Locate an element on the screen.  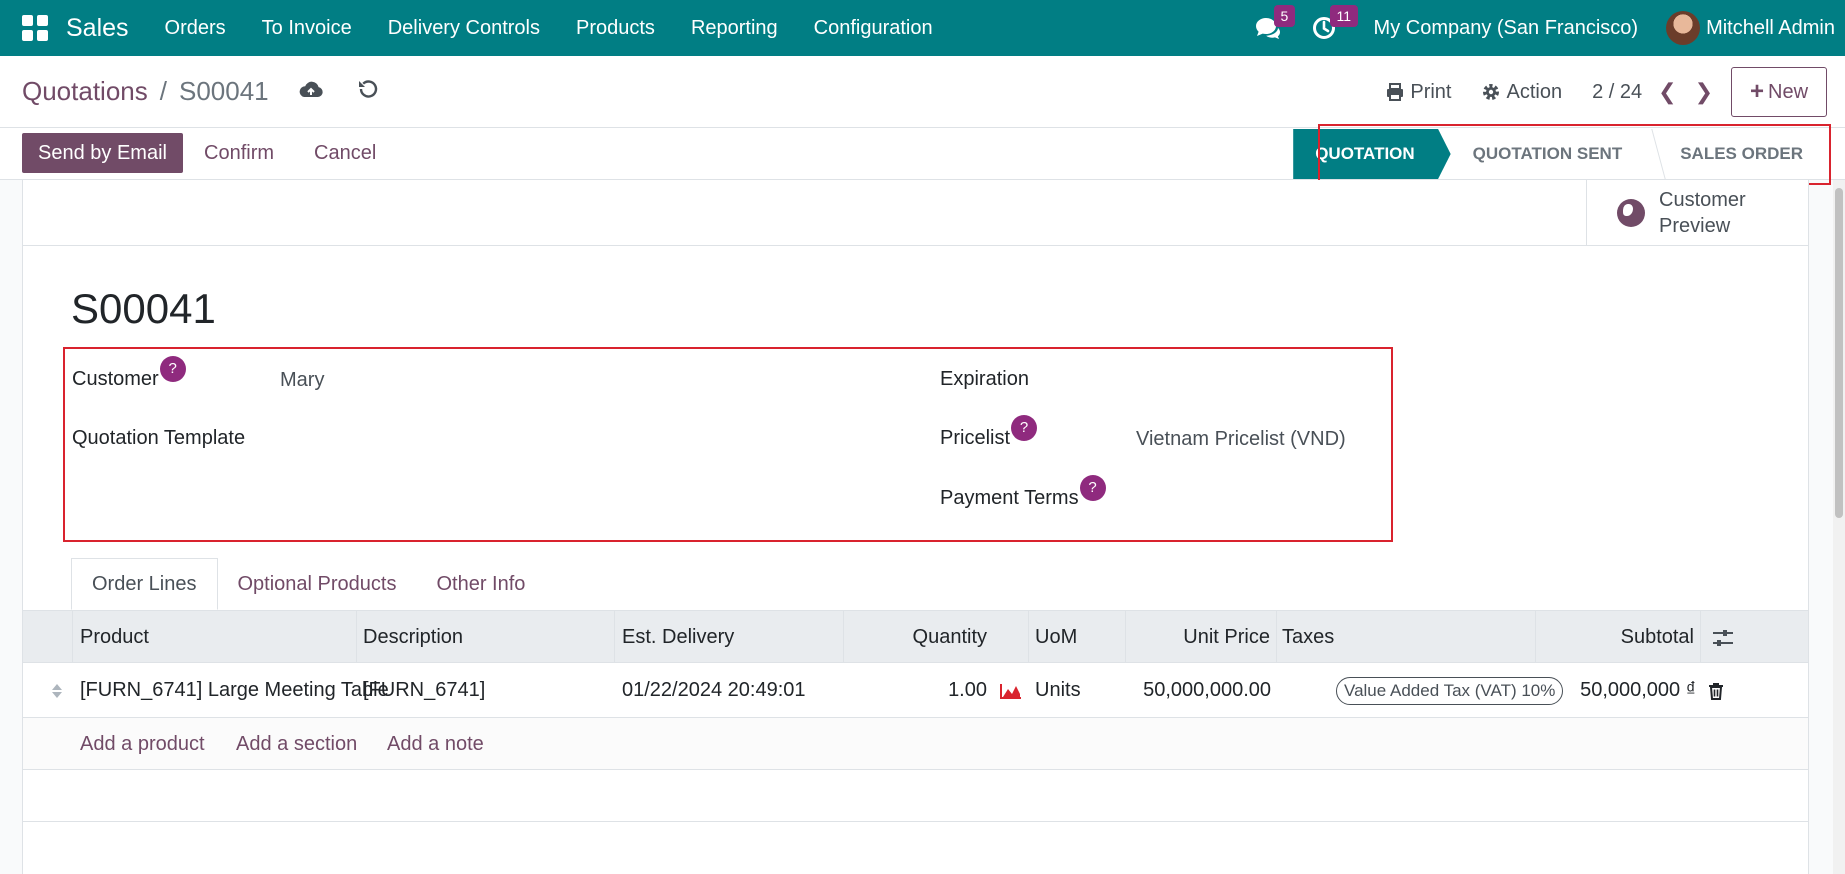
menu-orders: Orders is located at coordinates (195, 28).